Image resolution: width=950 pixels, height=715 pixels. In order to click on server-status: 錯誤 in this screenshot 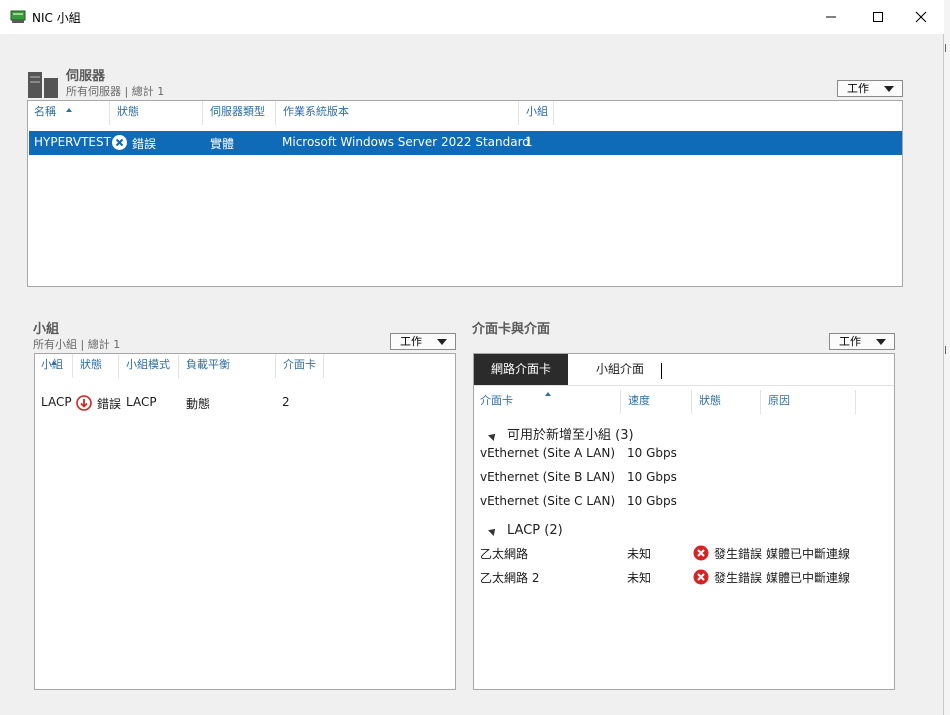, I will do `click(144, 144)`.